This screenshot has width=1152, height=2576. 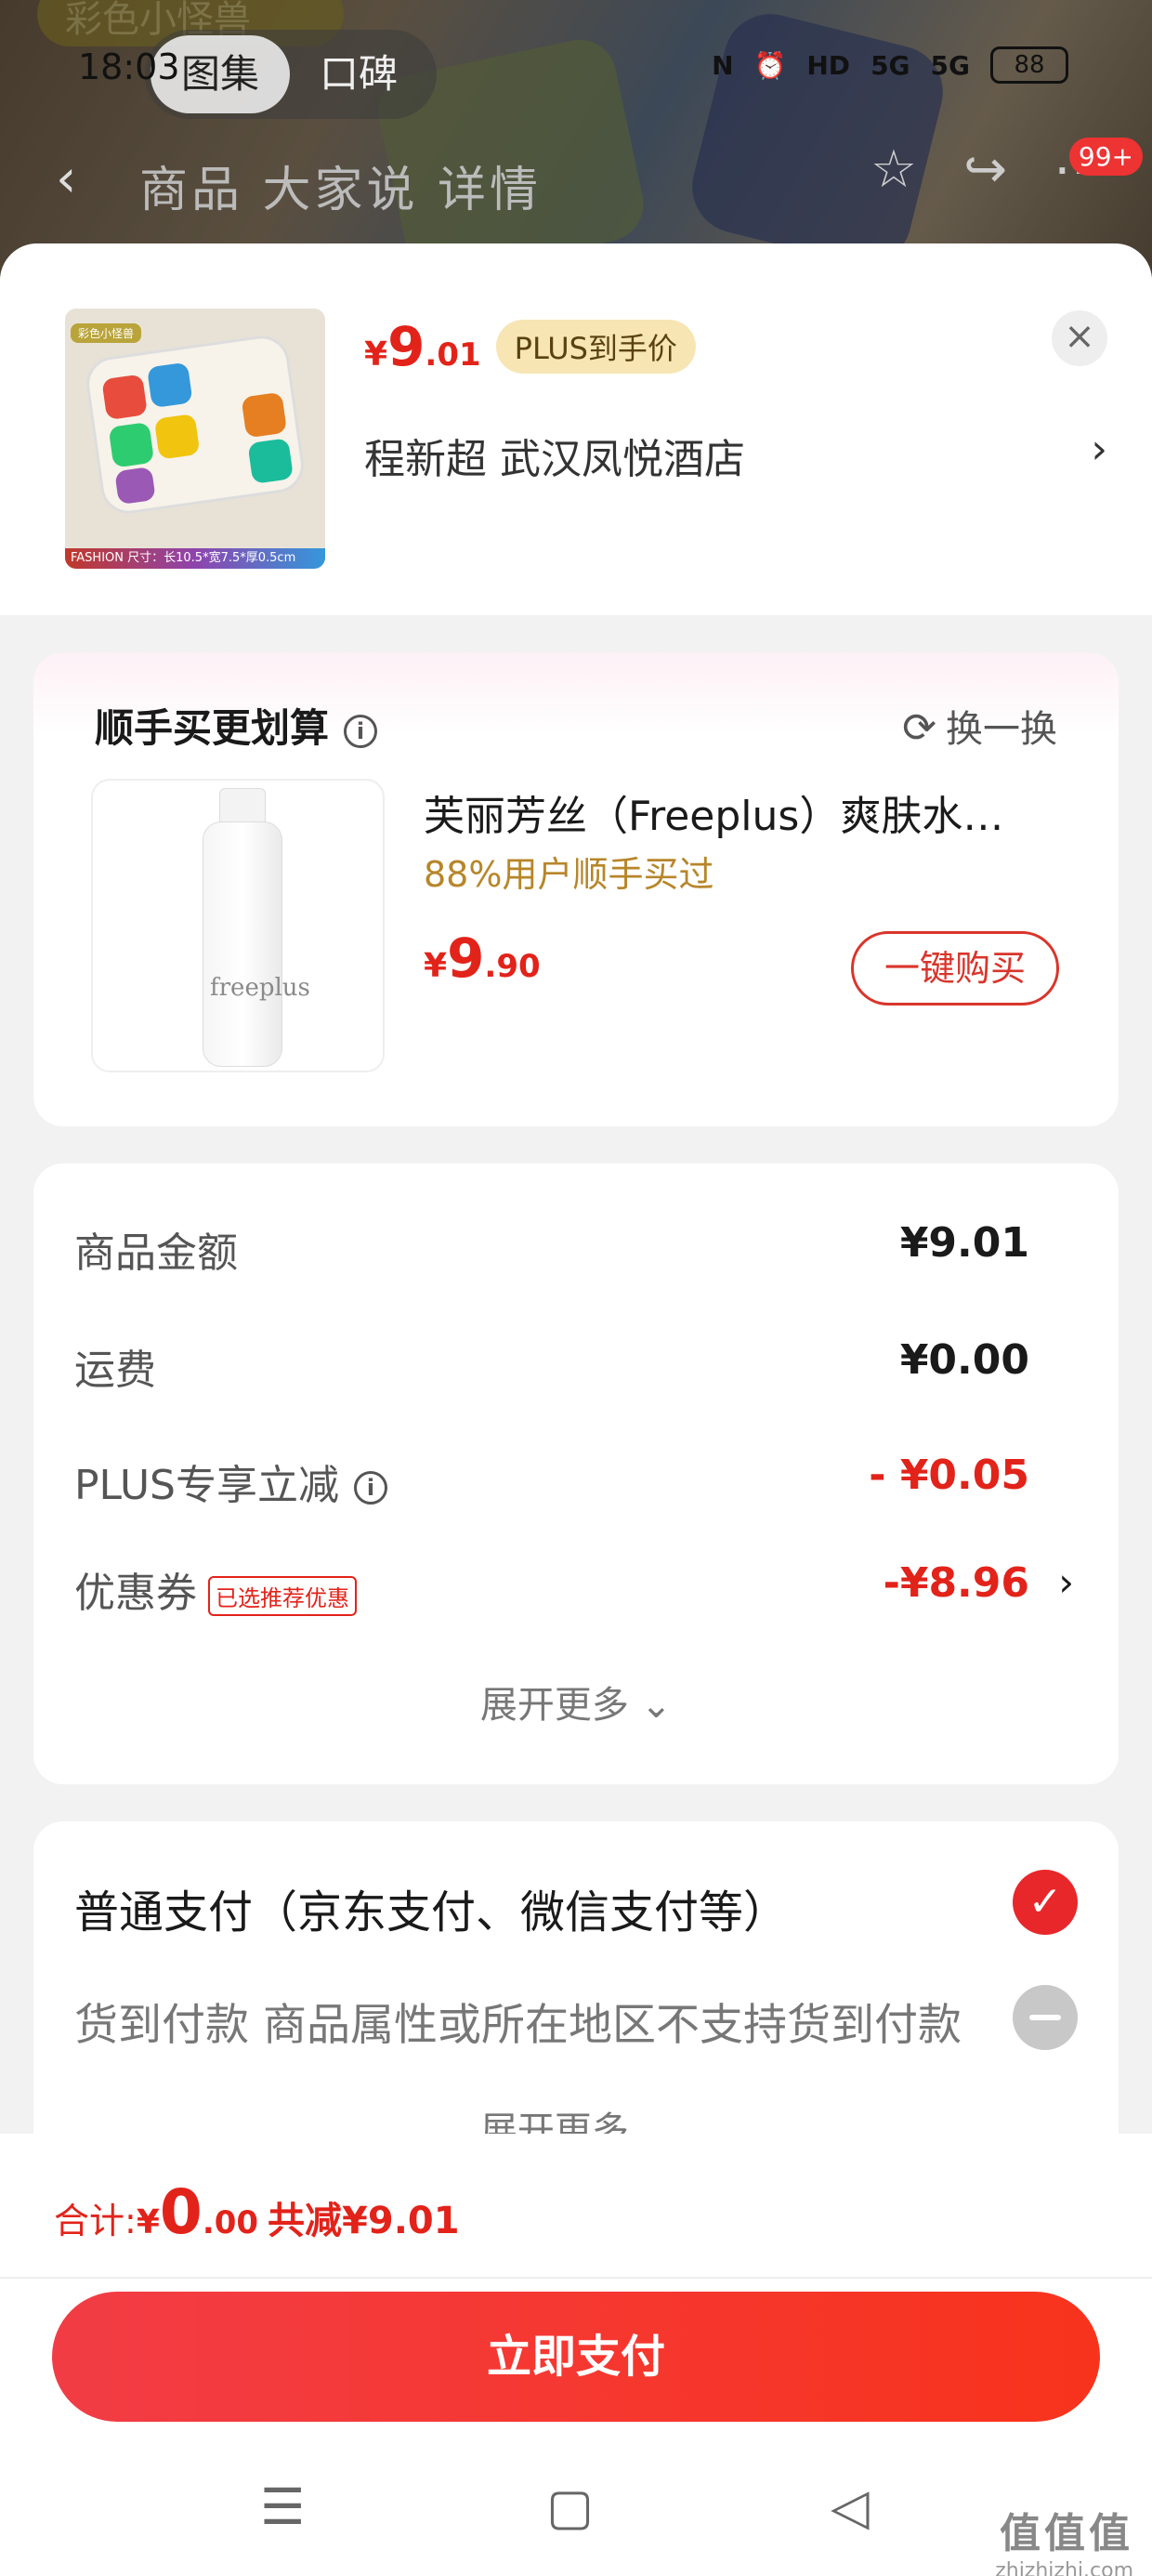 I want to click on bottle-label: freeplus, so click(x=260, y=988).